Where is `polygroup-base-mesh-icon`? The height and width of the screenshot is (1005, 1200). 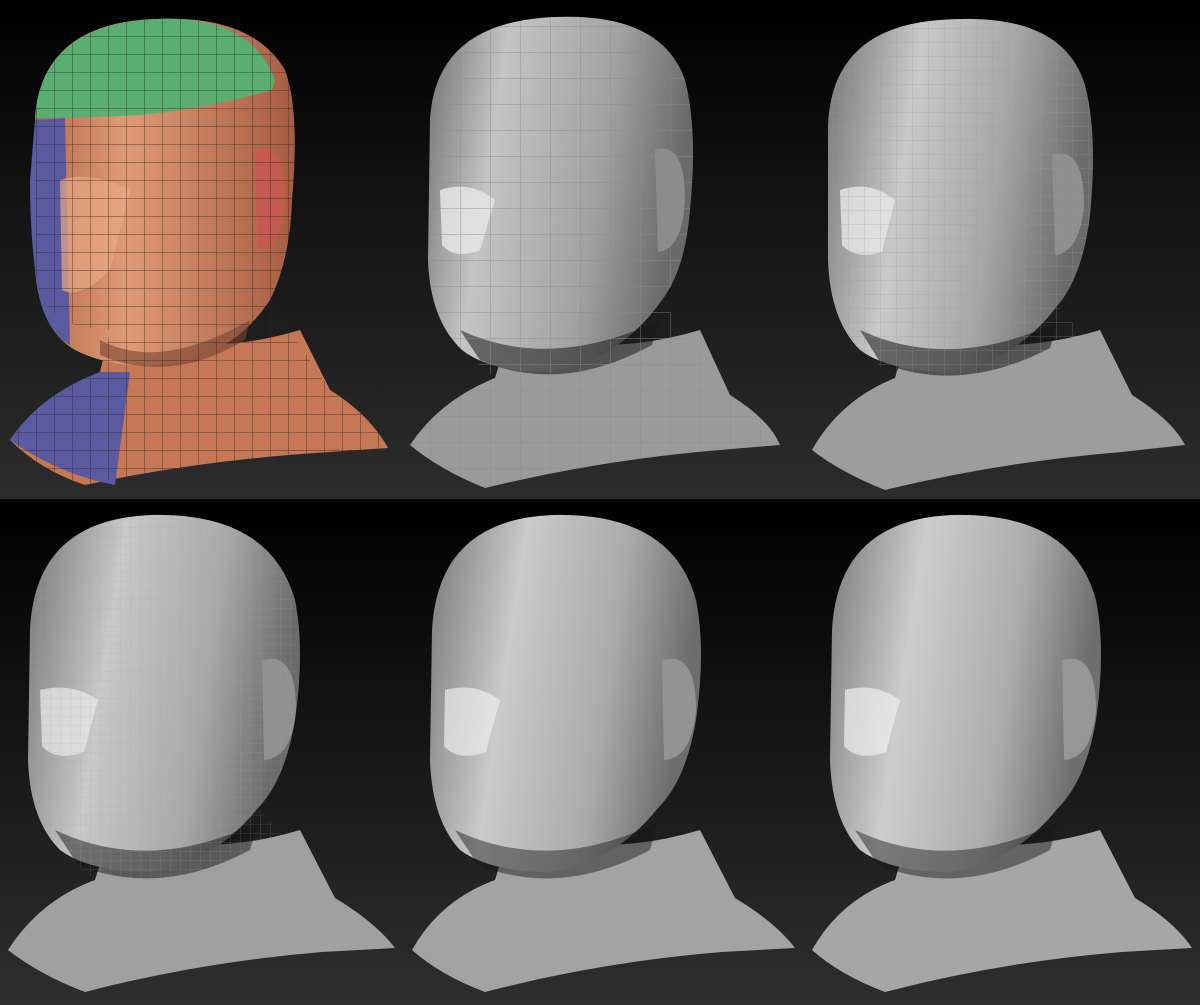
polygroup-base-mesh-icon is located at coordinates (199, 251).